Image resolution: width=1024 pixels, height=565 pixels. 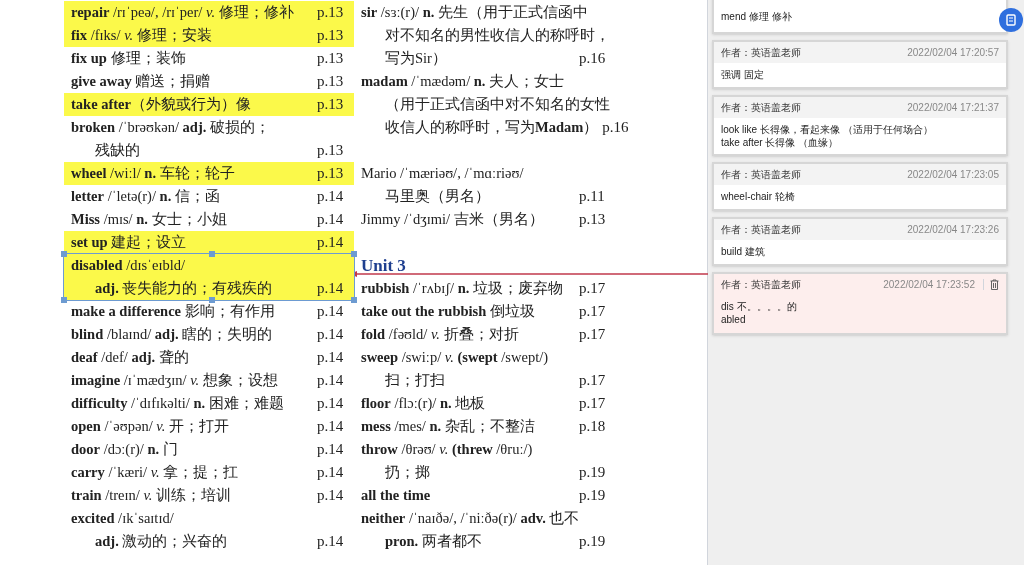 I want to click on page-reference: p.18, so click(x=593, y=427).